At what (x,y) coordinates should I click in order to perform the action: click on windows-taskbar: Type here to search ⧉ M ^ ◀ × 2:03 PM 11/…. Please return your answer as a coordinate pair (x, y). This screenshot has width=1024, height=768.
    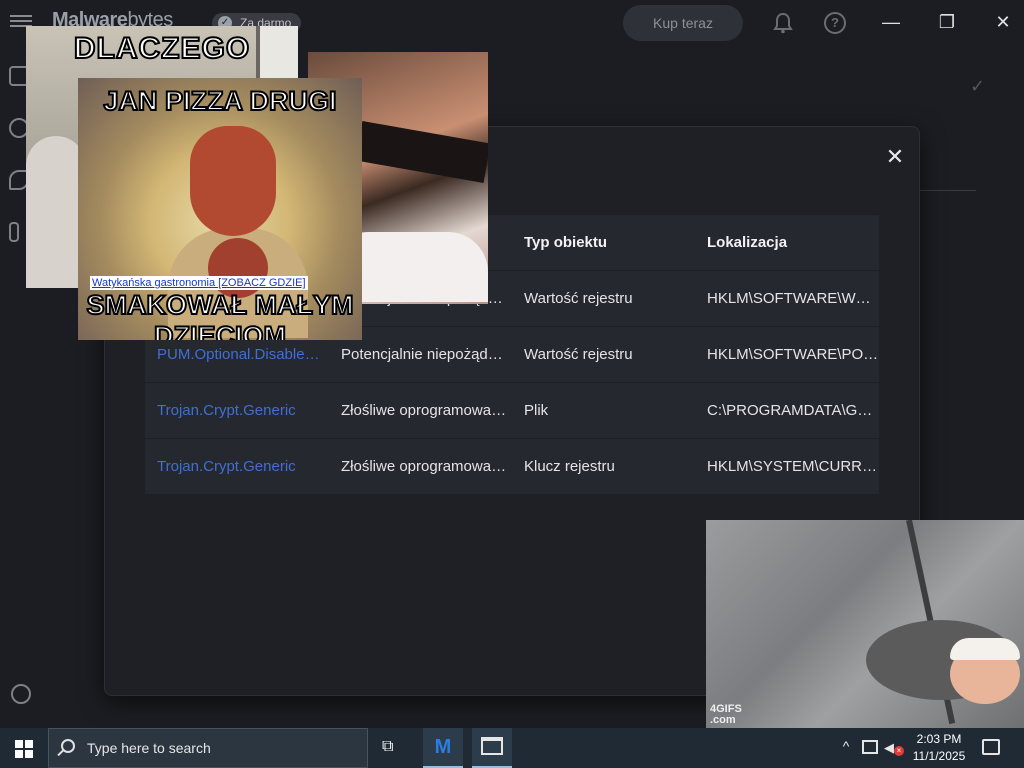
    Looking at the image, I should click on (512, 748).